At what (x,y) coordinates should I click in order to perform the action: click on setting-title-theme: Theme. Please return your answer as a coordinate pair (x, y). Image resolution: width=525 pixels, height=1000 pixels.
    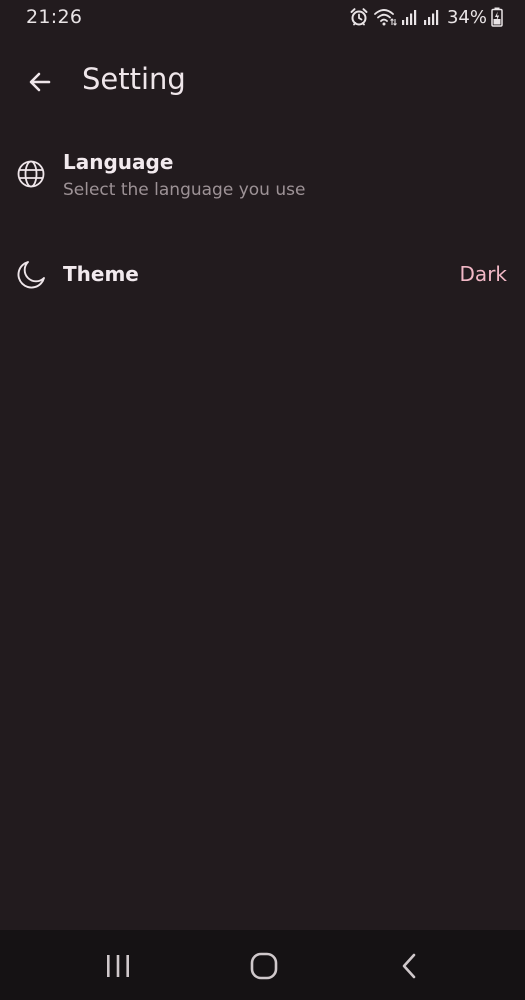
    Looking at the image, I should click on (101, 274).